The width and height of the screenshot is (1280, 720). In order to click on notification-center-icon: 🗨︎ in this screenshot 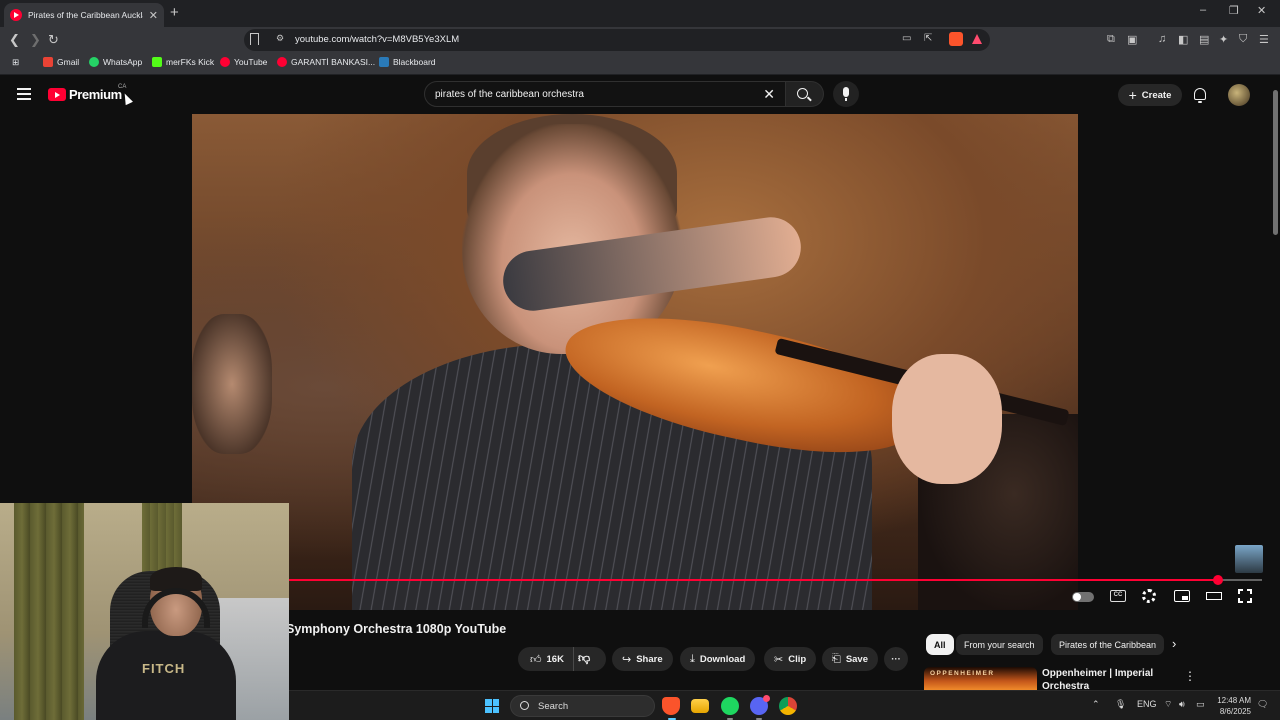, I will do `click(1262, 704)`.